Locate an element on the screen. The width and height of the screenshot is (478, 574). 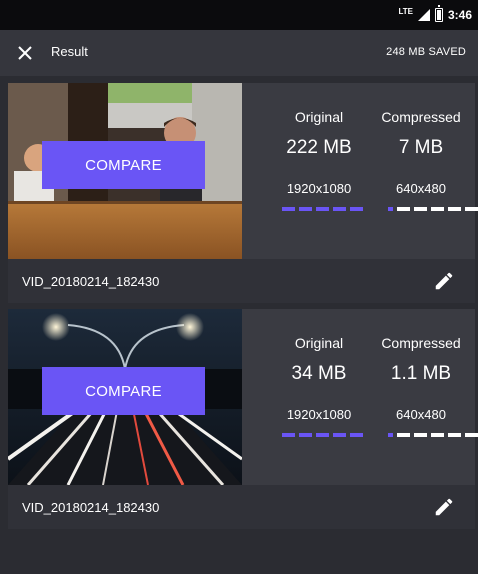
status-time: 3:46 is located at coordinates (459, 15).